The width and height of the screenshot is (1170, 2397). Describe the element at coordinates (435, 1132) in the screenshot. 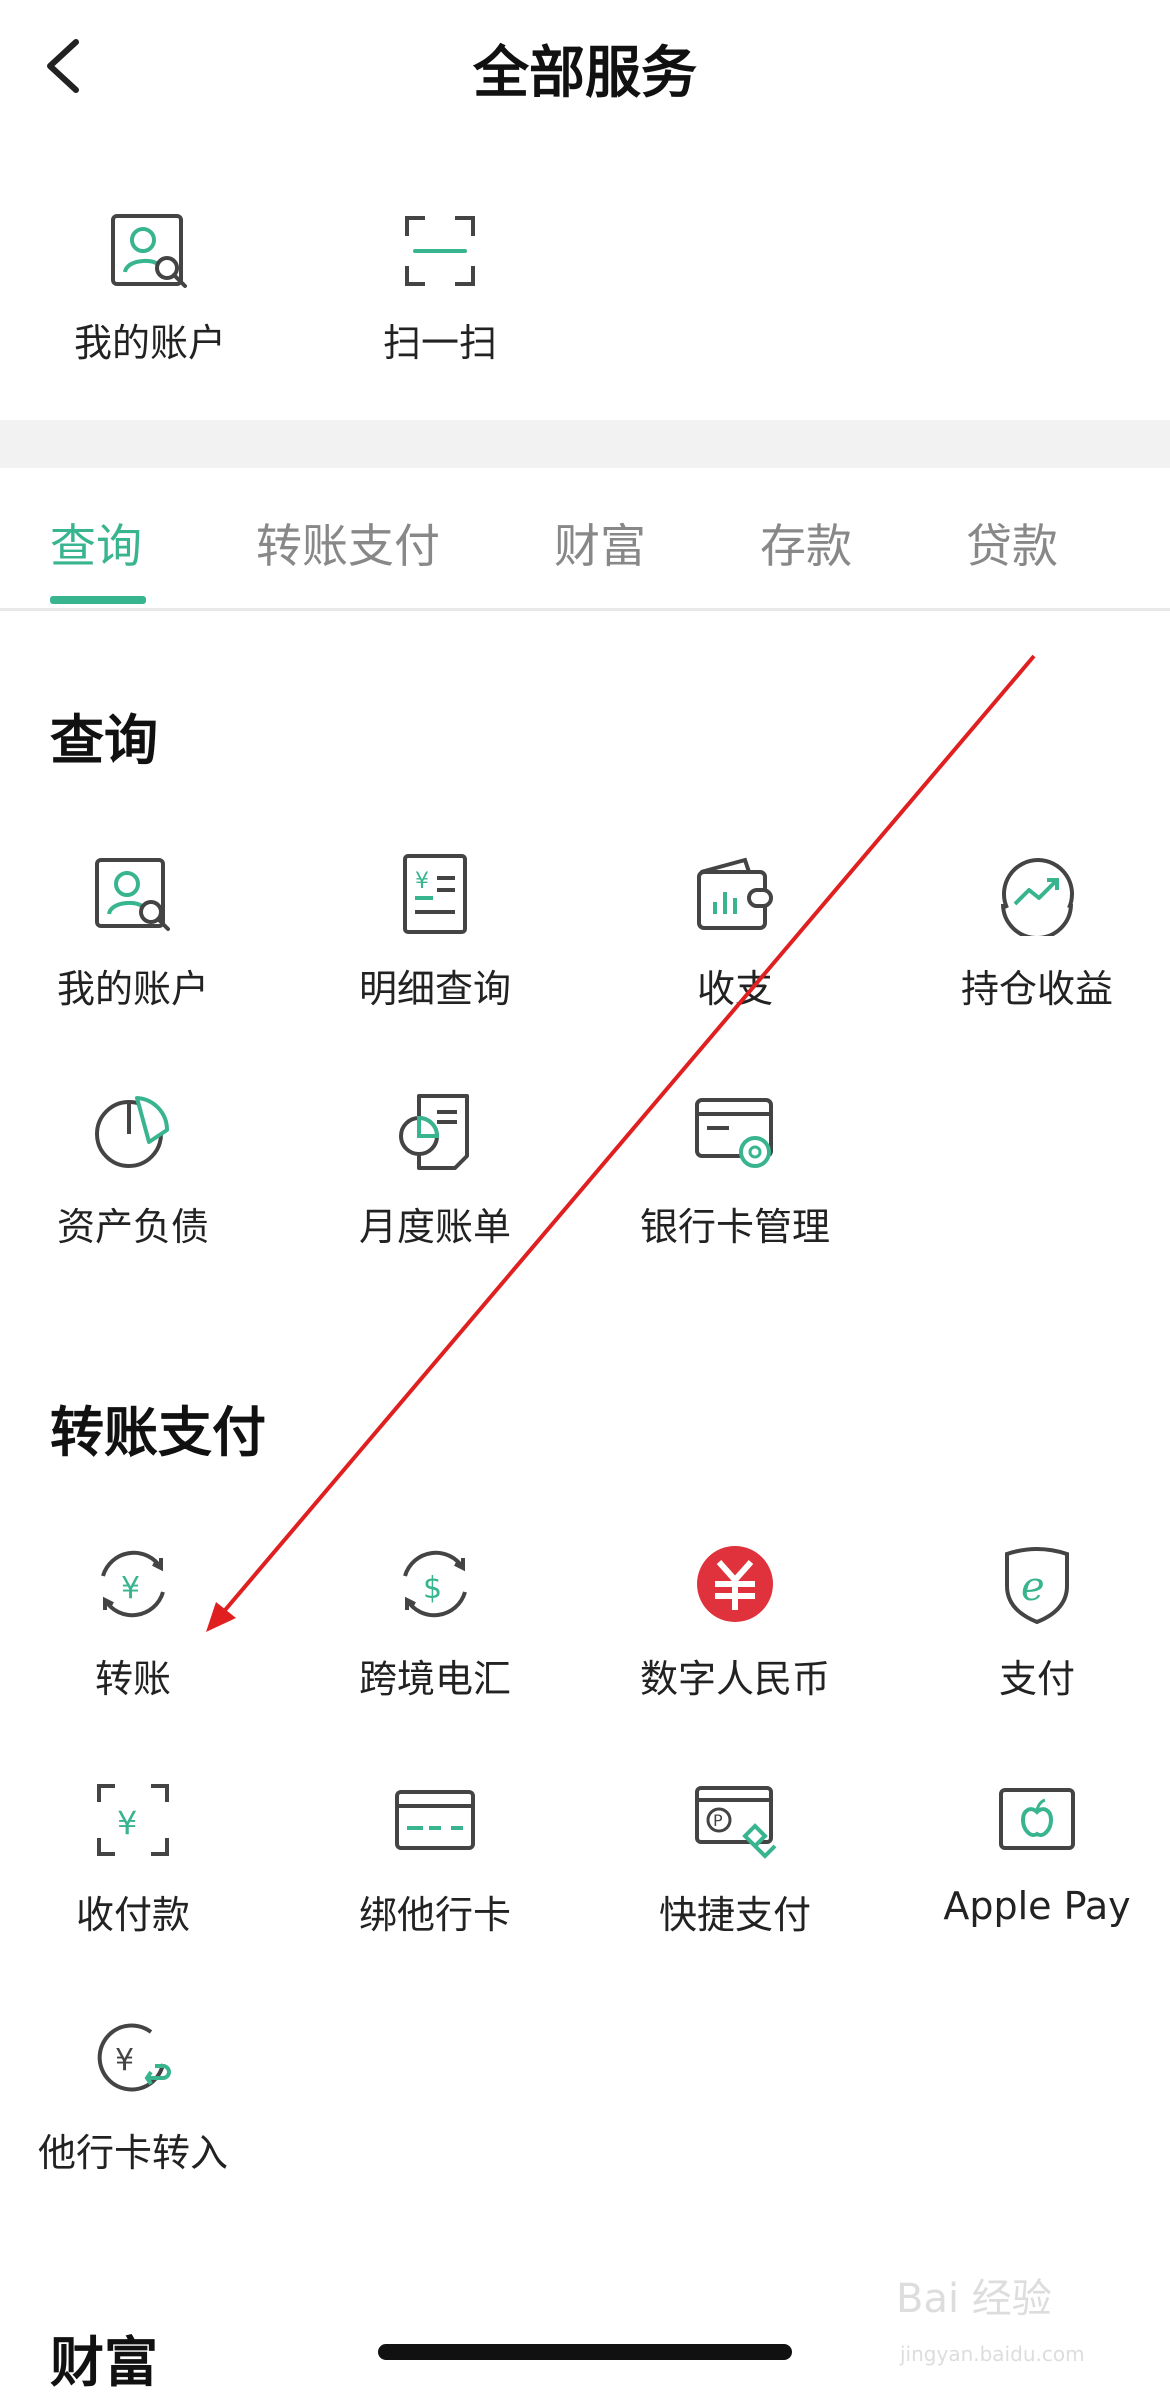

I see `bill-icon` at that location.